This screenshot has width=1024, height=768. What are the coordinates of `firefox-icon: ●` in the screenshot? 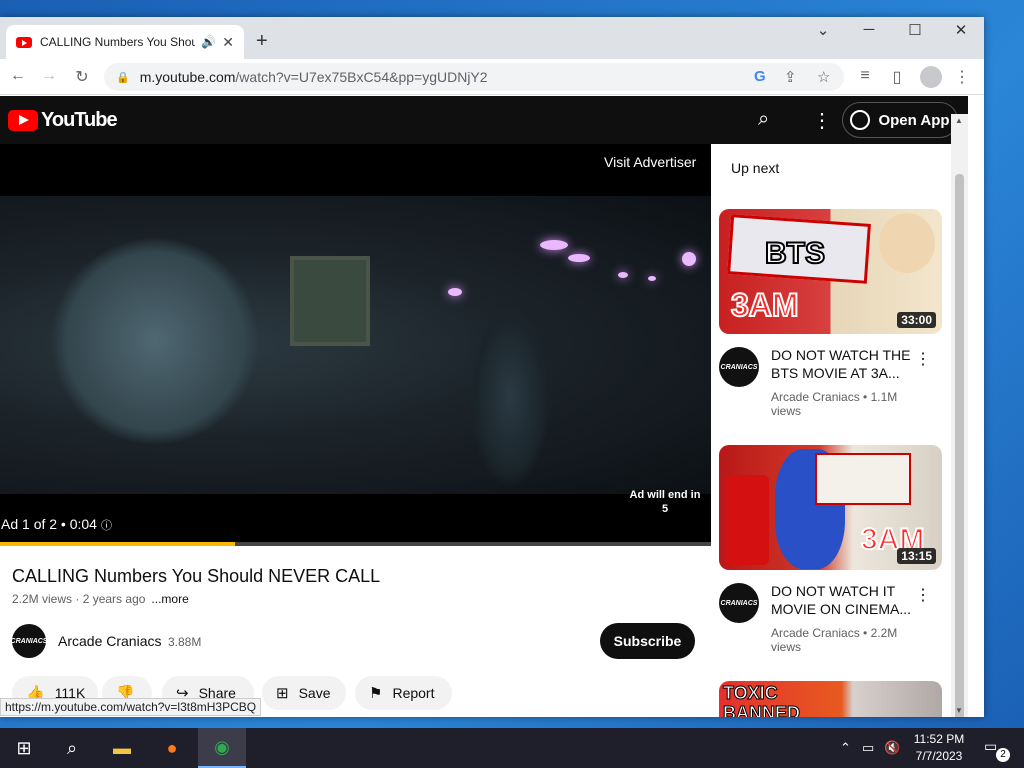 It's located at (172, 748).